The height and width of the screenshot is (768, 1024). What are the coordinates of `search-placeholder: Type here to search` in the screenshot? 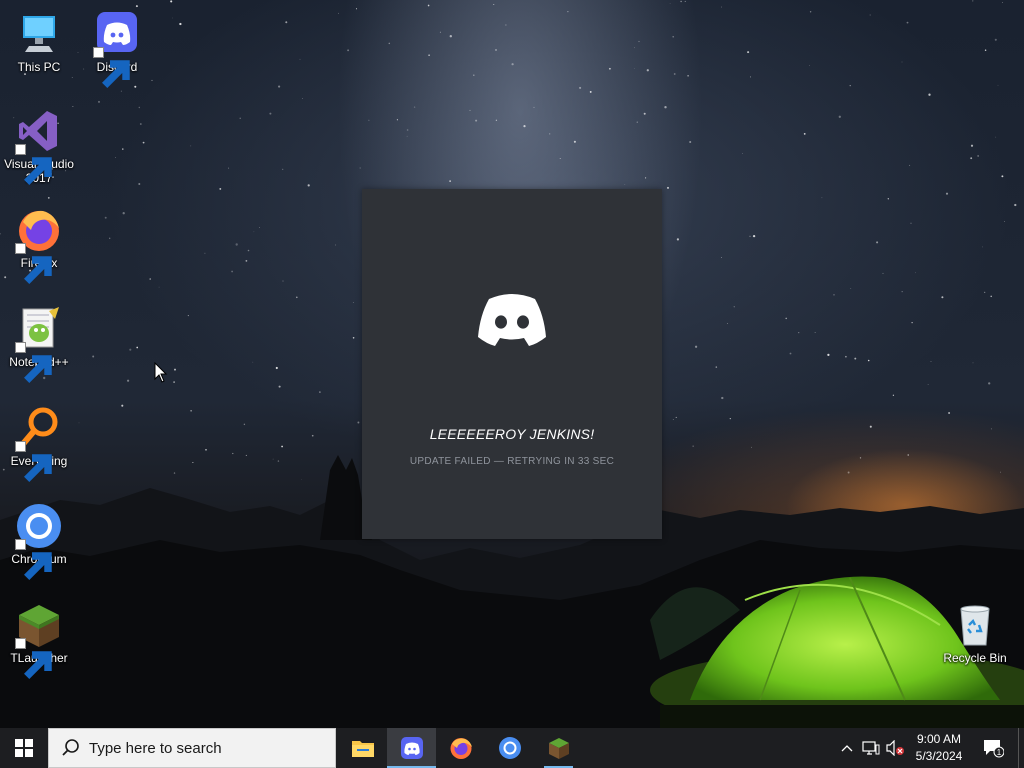 It's located at (155, 748).